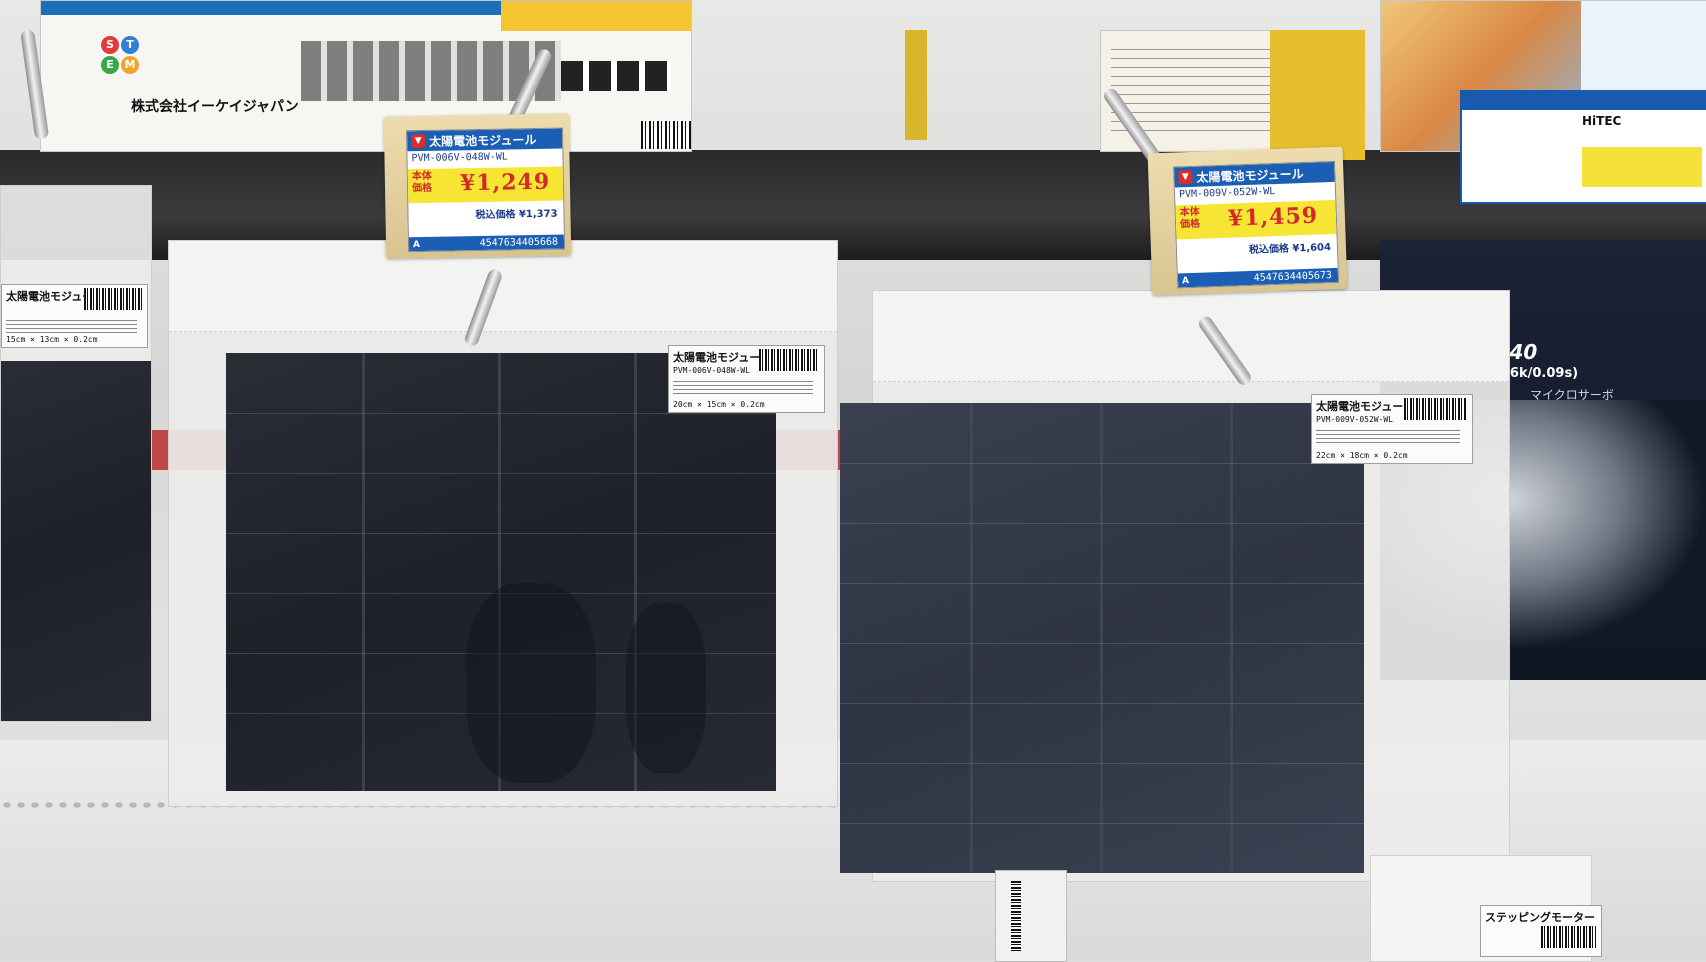 The height and width of the screenshot is (962, 1706). Describe the element at coordinates (1602, 121) in the screenshot. I see `servo-tag-label: HiTEC` at that location.